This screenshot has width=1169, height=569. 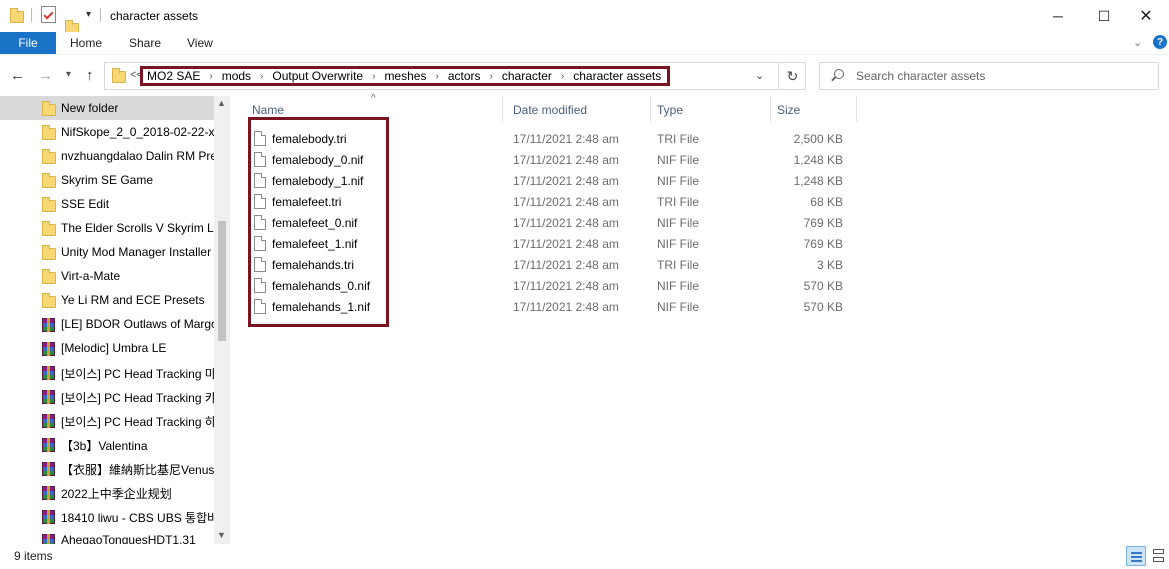 I want to click on help-icon: ?, so click(x=1160, y=42).